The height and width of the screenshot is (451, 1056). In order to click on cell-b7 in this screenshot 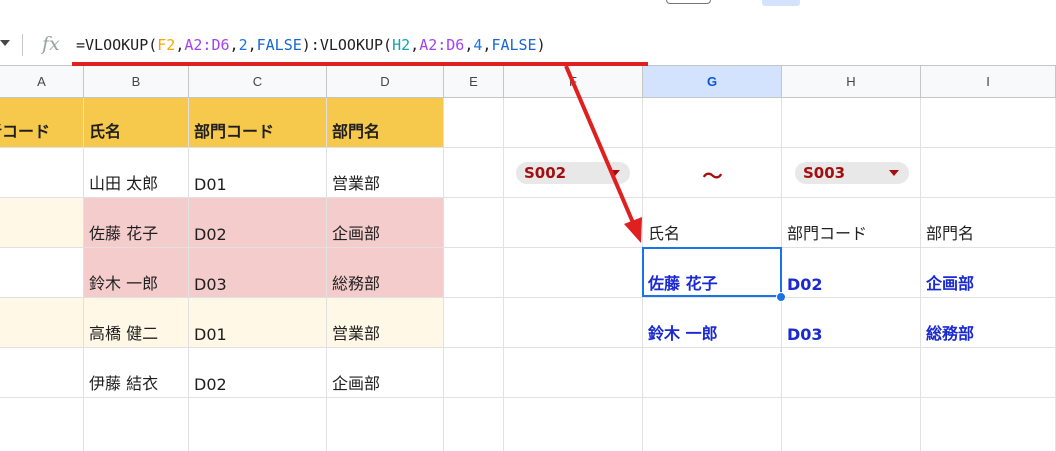, I will do `click(136, 424)`.